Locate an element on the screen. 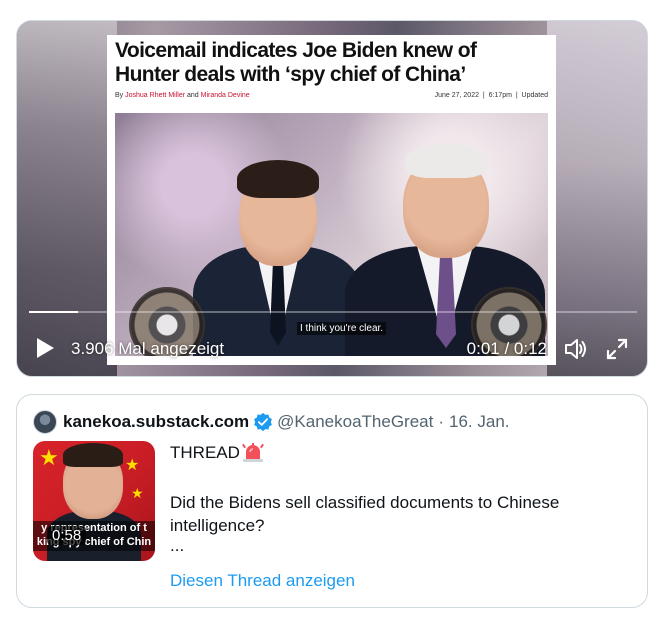 The height and width of the screenshot is (625, 665). show-thread-link: Diesen Thread anzeigen is located at coordinates (262, 581).